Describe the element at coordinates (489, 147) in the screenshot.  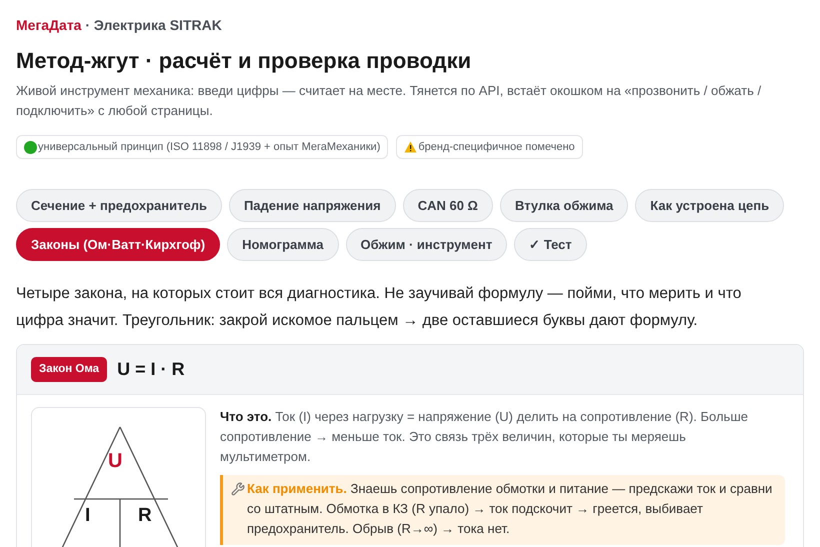
I see `info-badge: бренд-специфичное помечено` at that location.